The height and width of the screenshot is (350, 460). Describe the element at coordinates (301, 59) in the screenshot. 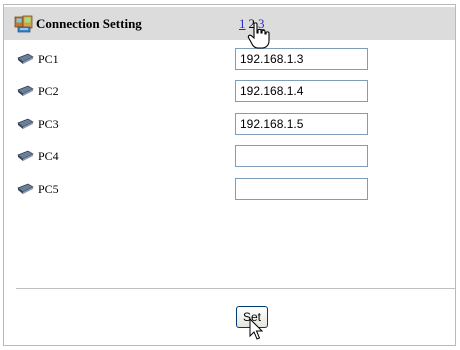

I see `pc1-address-input` at that location.